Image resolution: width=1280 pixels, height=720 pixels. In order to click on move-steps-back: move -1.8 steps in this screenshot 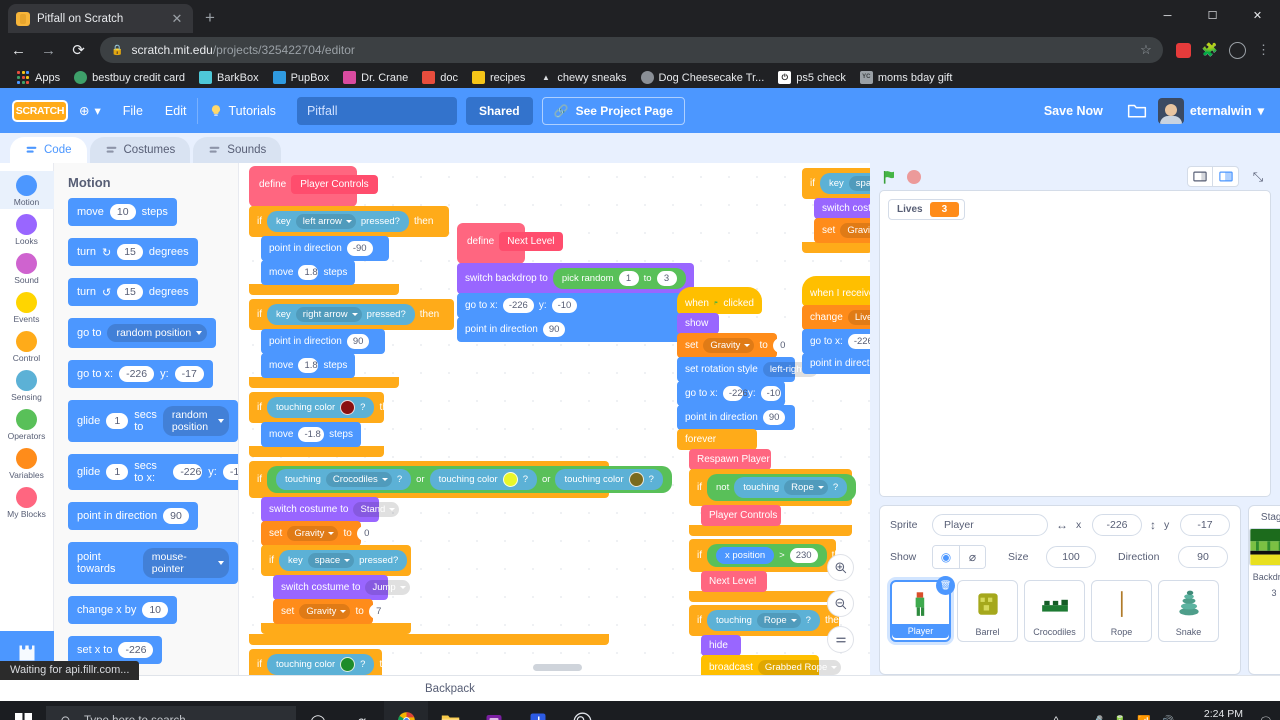, I will do `click(311, 434)`.